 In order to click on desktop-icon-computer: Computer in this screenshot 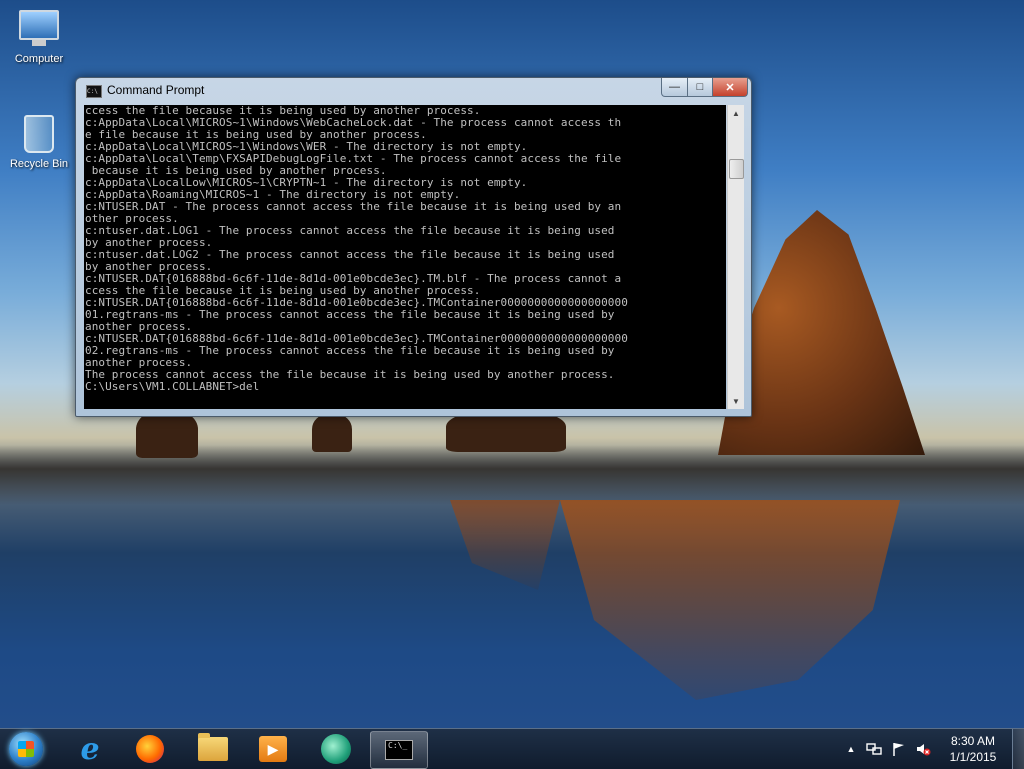, I will do `click(39, 36)`.